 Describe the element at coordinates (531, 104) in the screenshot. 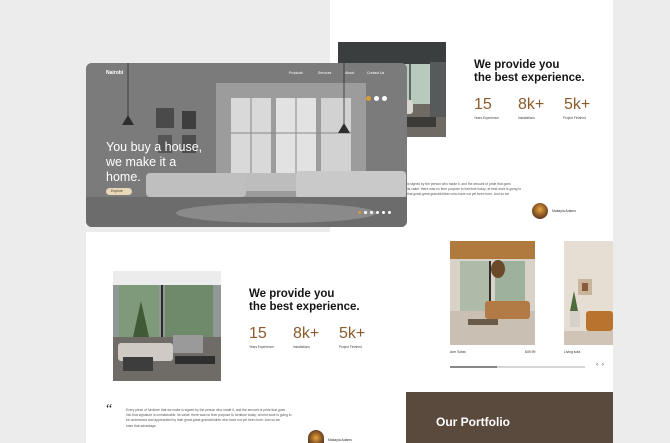

I see `stat-value-installations: 8k+` at that location.